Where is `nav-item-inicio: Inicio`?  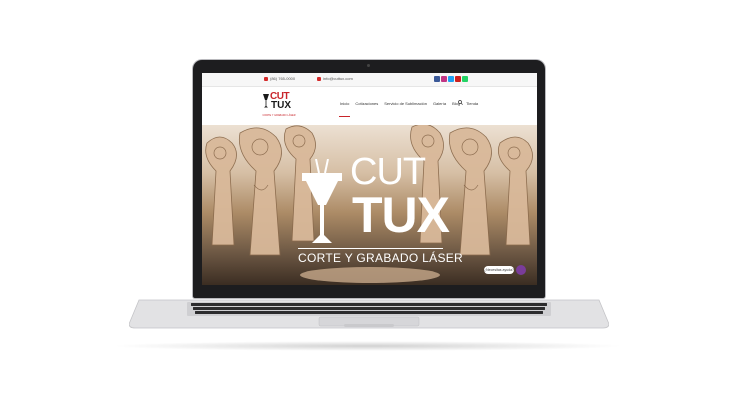 nav-item-inicio: Inicio is located at coordinates (344, 109).